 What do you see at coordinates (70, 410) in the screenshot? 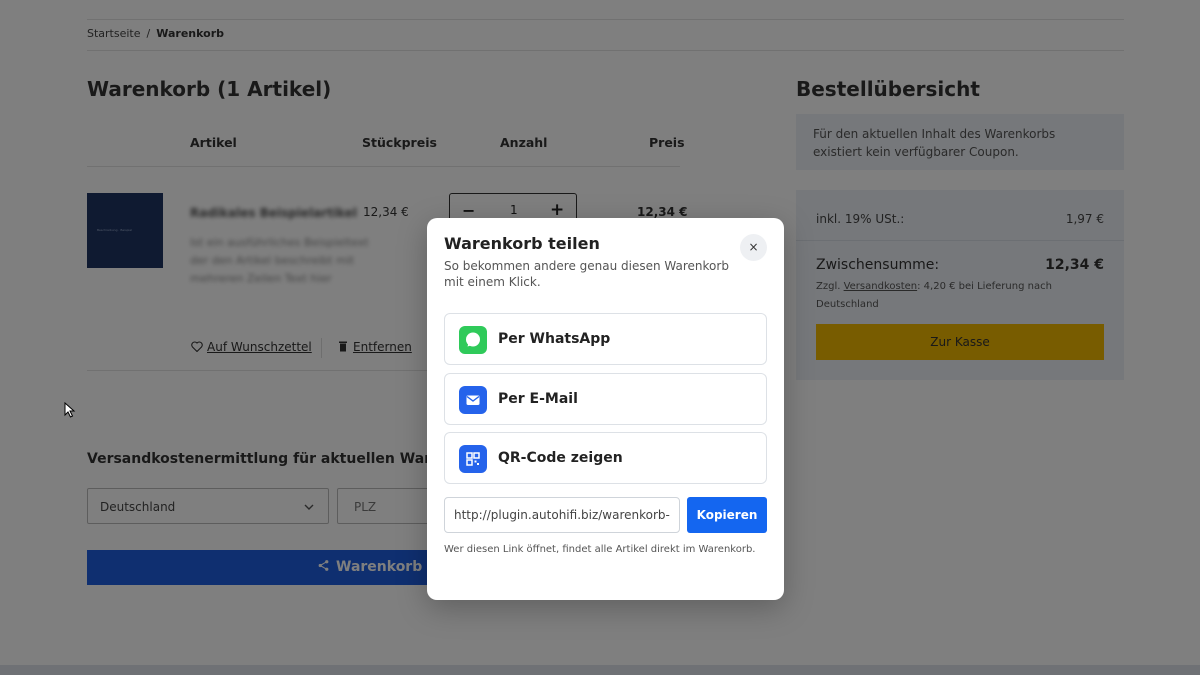
I see `mouse-cursor-icon` at bounding box center [70, 410].